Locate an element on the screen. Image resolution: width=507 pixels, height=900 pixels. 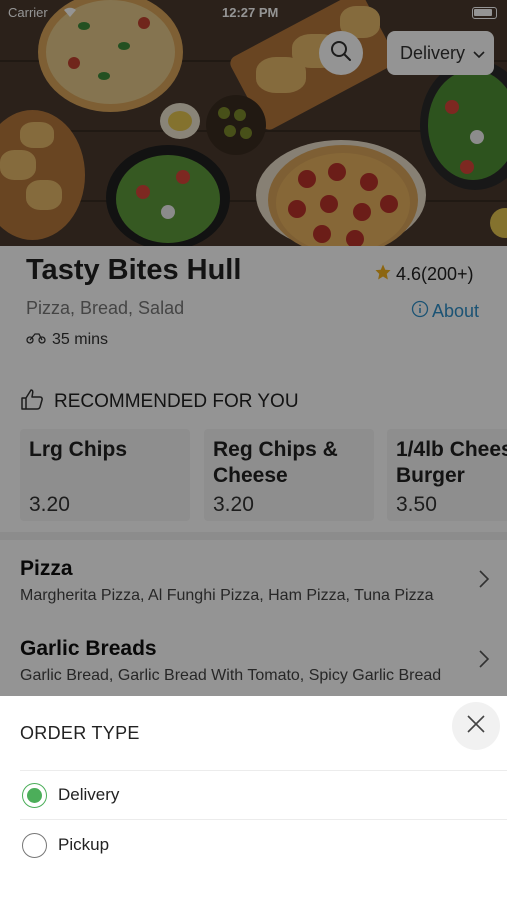
option-label: Pickup is located at coordinates (84, 844).